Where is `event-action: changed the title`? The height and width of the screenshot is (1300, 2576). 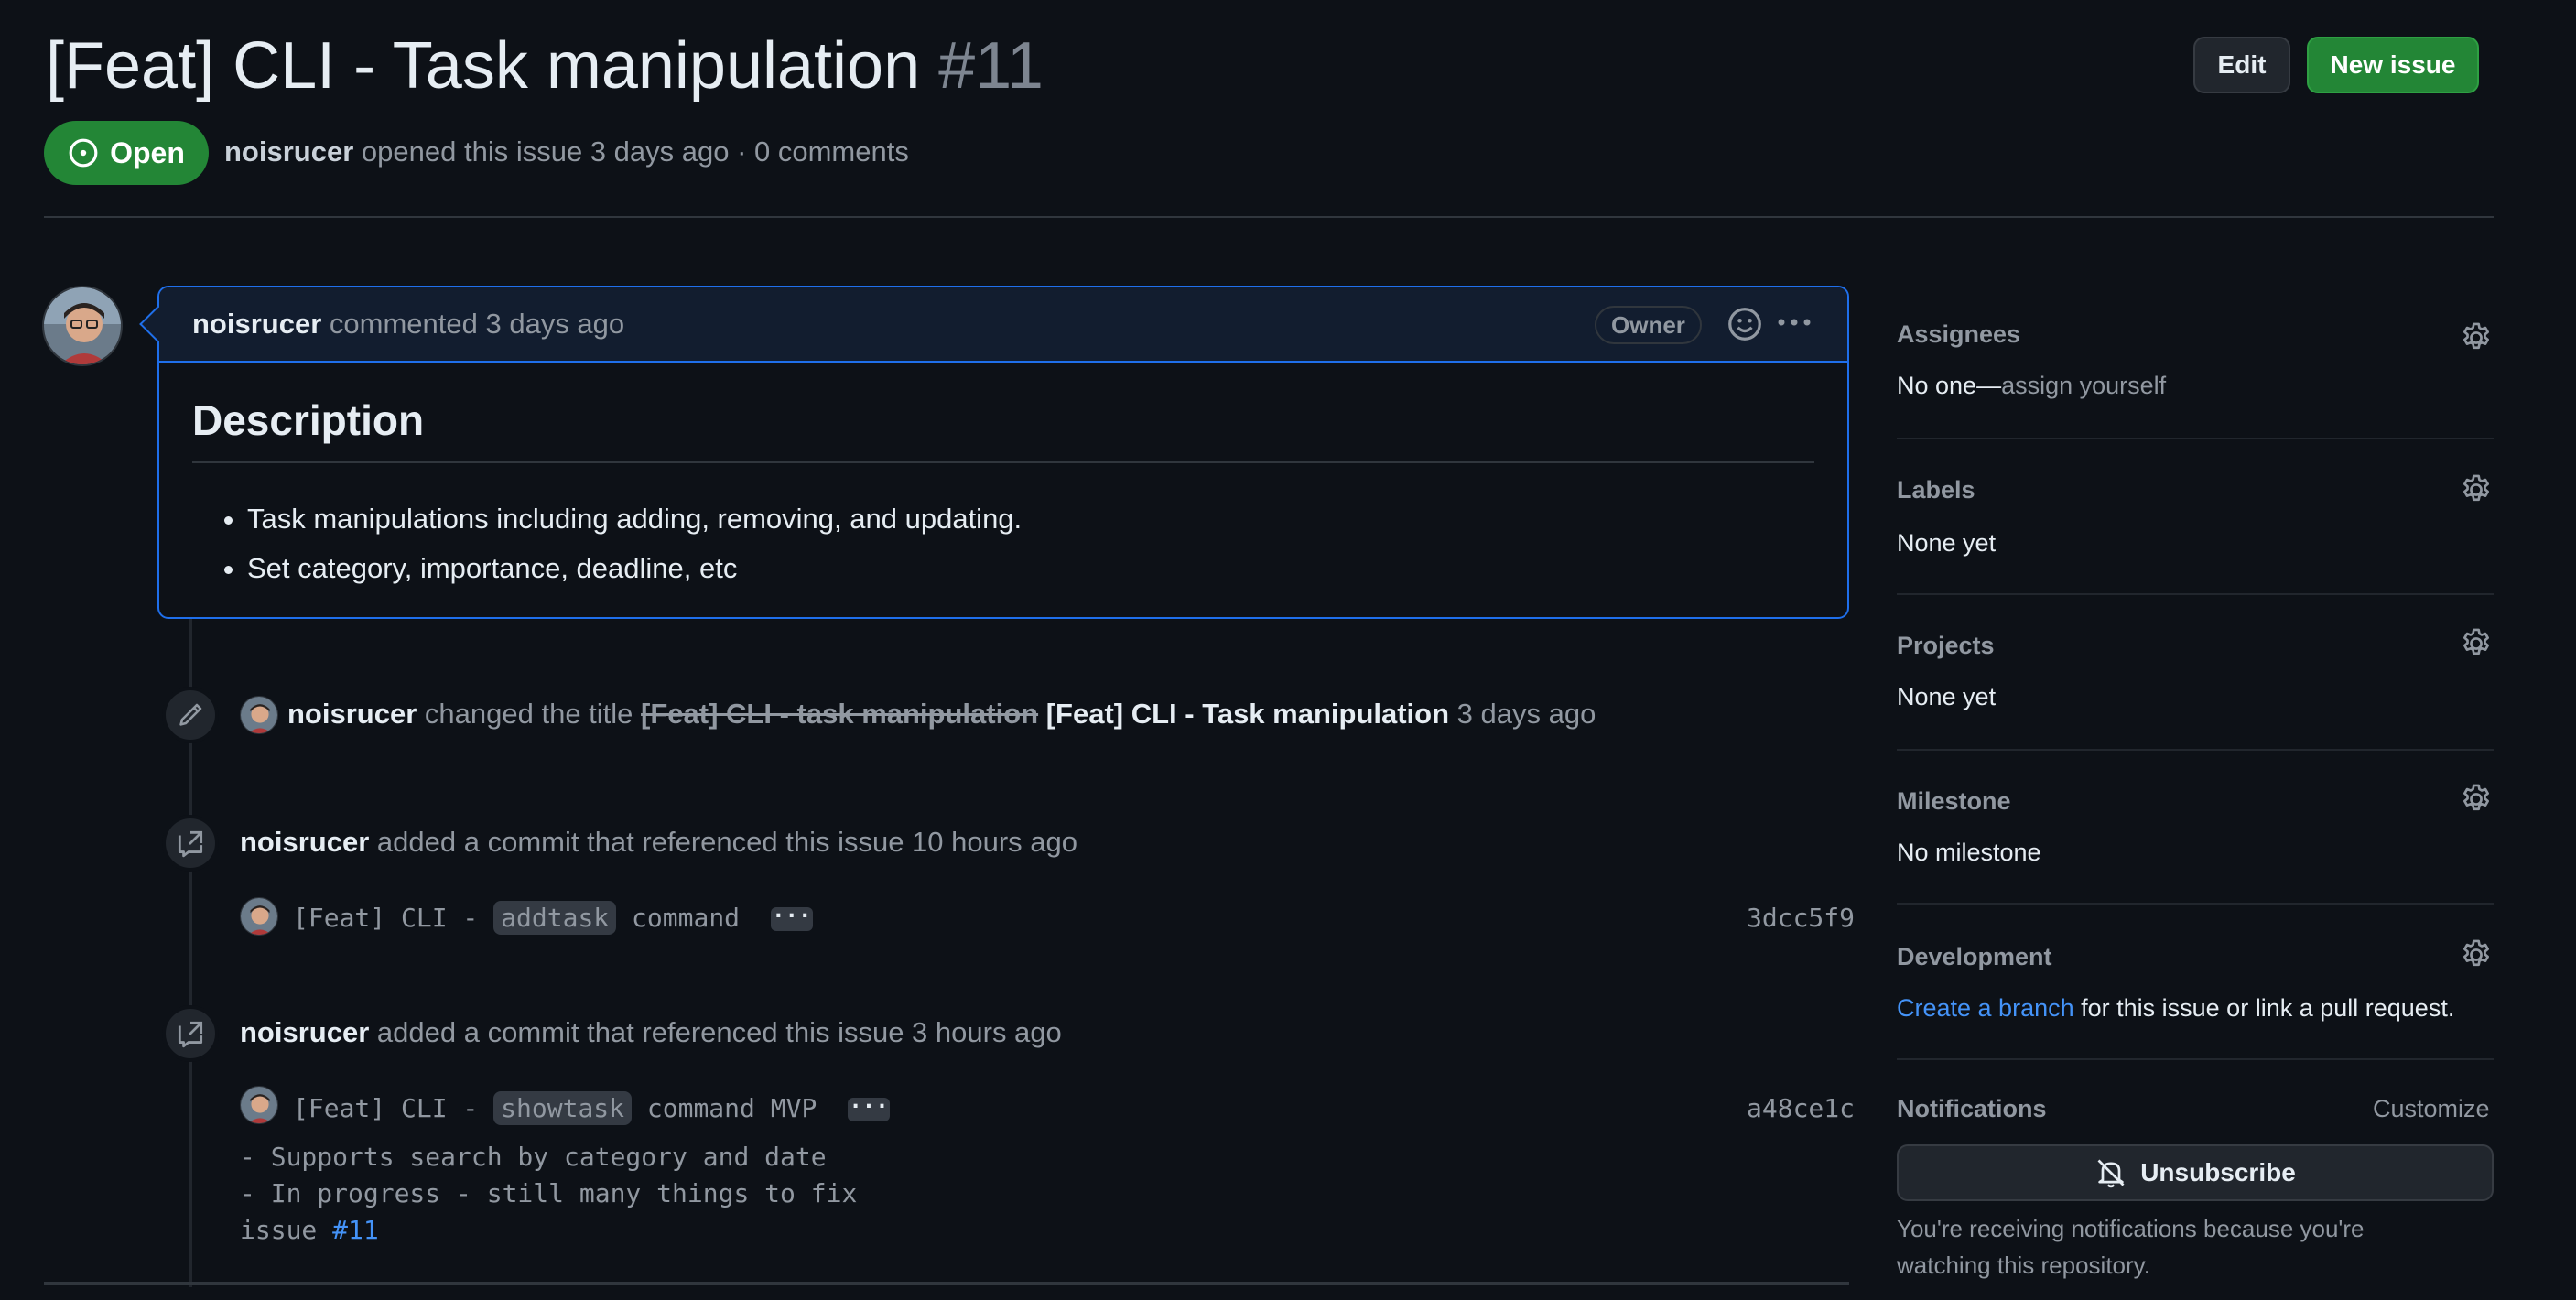 event-action: changed the title is located at coordinates (529, 714).